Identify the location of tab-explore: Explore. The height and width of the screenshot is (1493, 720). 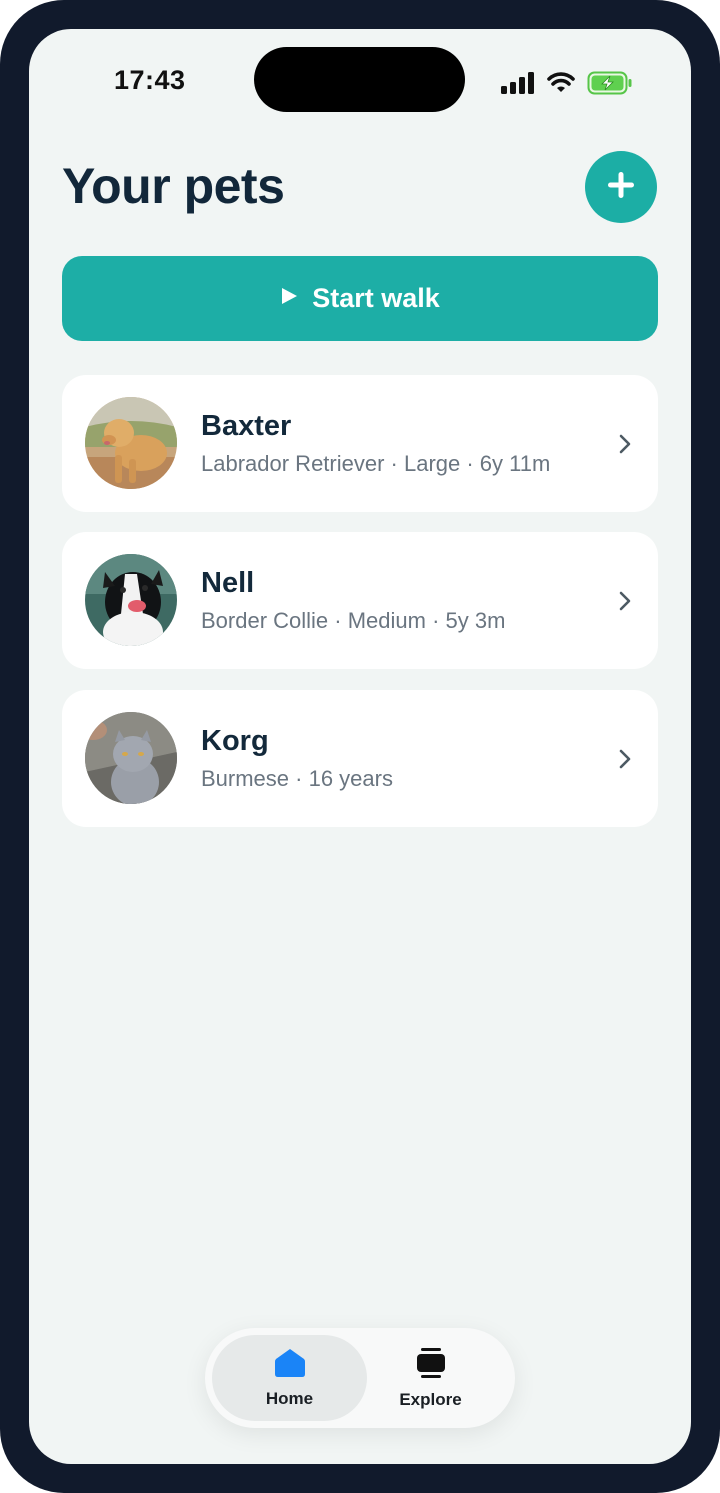
(430, 1378).